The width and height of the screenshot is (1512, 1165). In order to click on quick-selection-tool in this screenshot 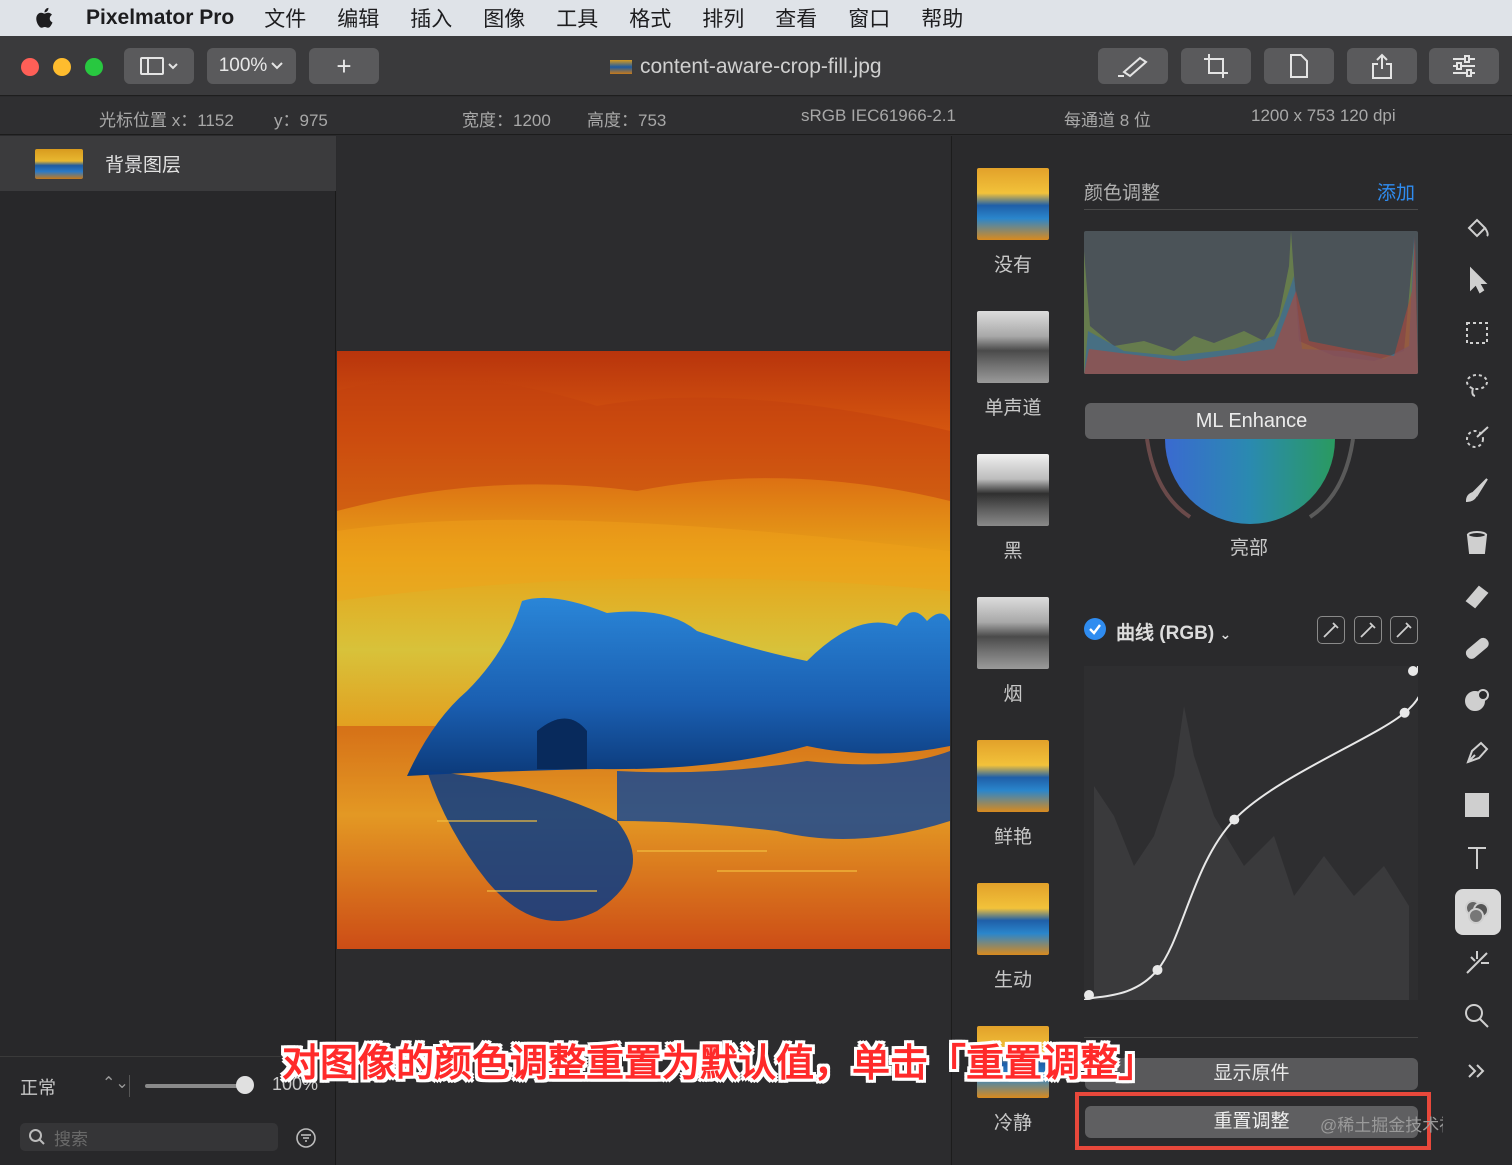, I will do `click(1477, 438)`.